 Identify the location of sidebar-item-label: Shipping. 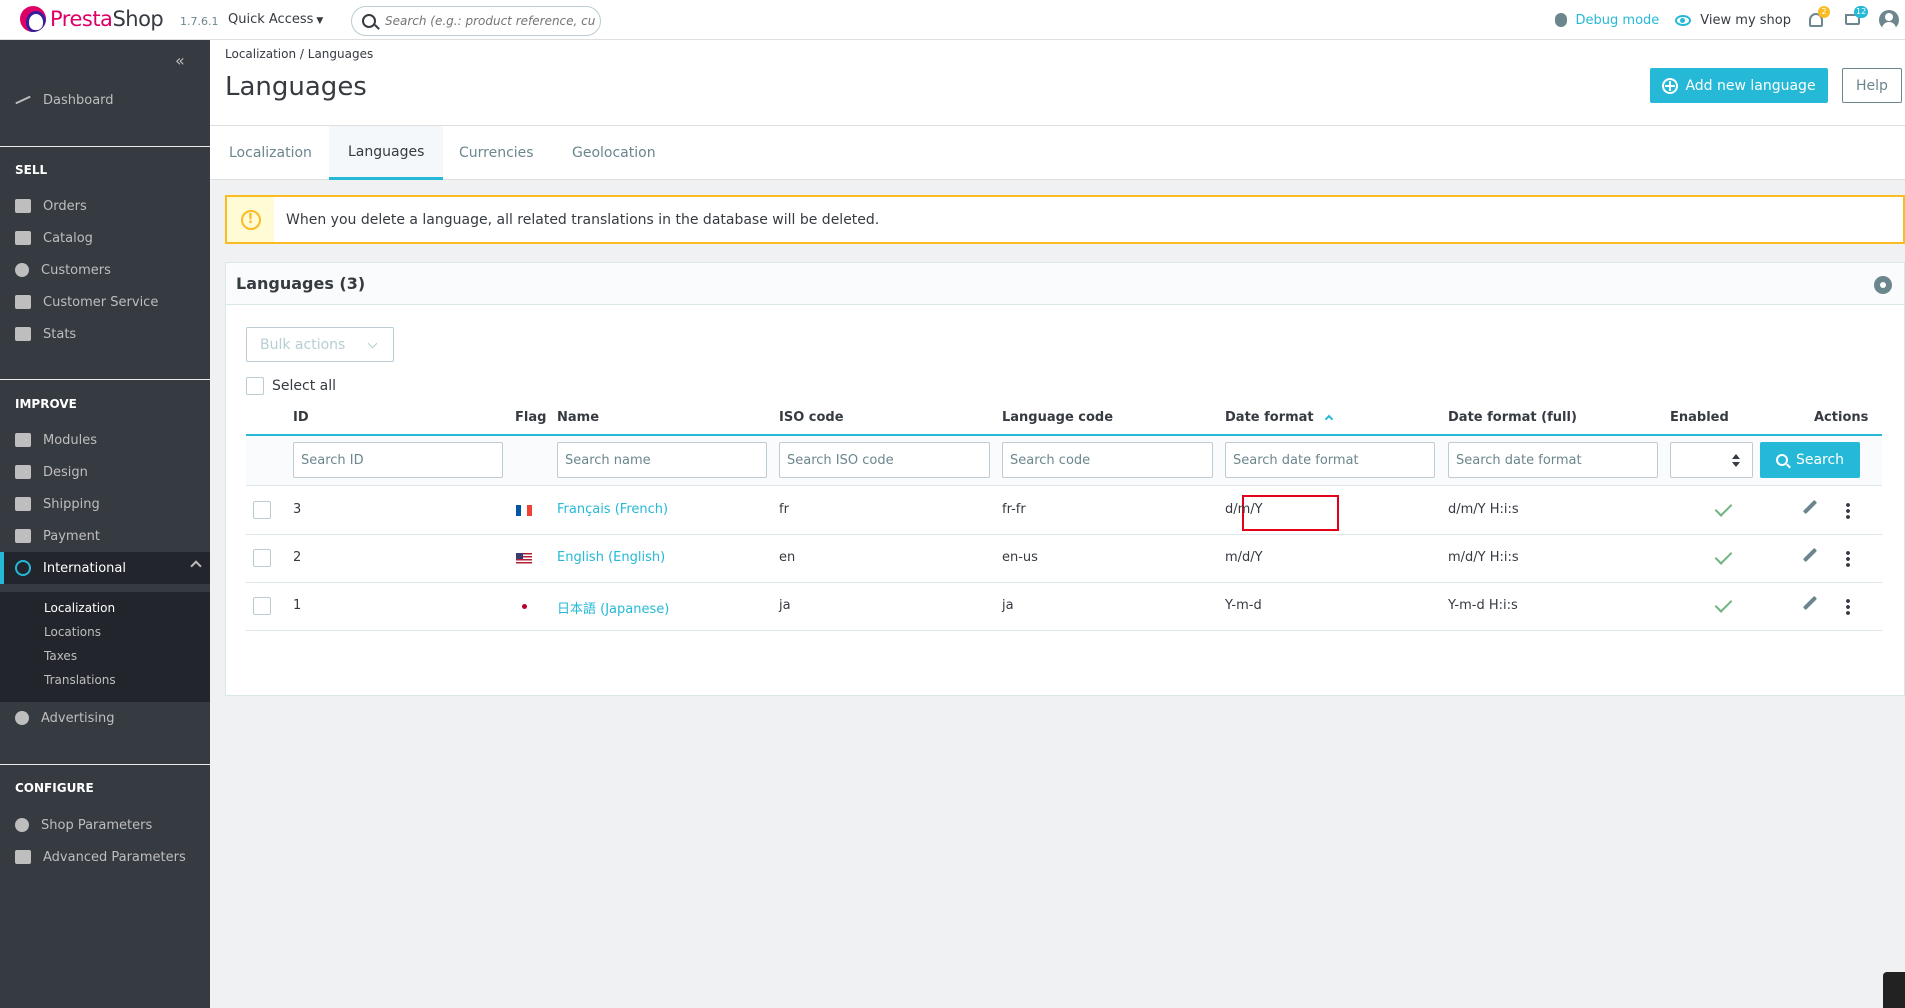
(71, 504).